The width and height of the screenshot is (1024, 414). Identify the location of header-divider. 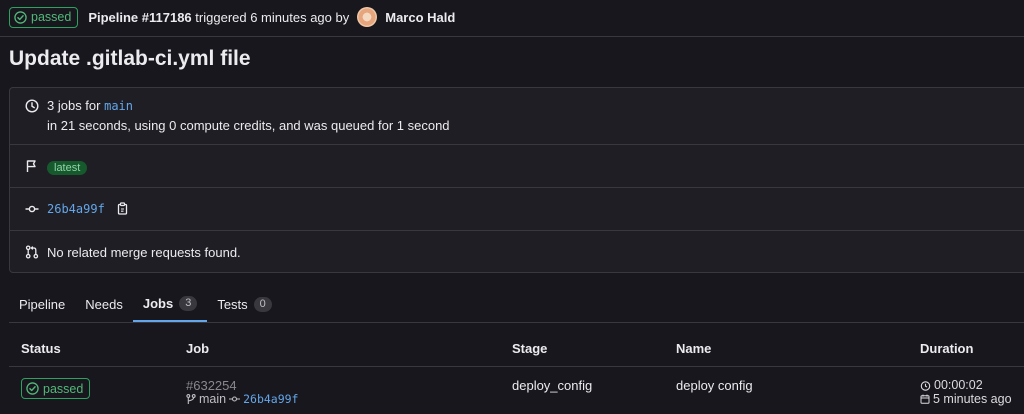
(512, 36).